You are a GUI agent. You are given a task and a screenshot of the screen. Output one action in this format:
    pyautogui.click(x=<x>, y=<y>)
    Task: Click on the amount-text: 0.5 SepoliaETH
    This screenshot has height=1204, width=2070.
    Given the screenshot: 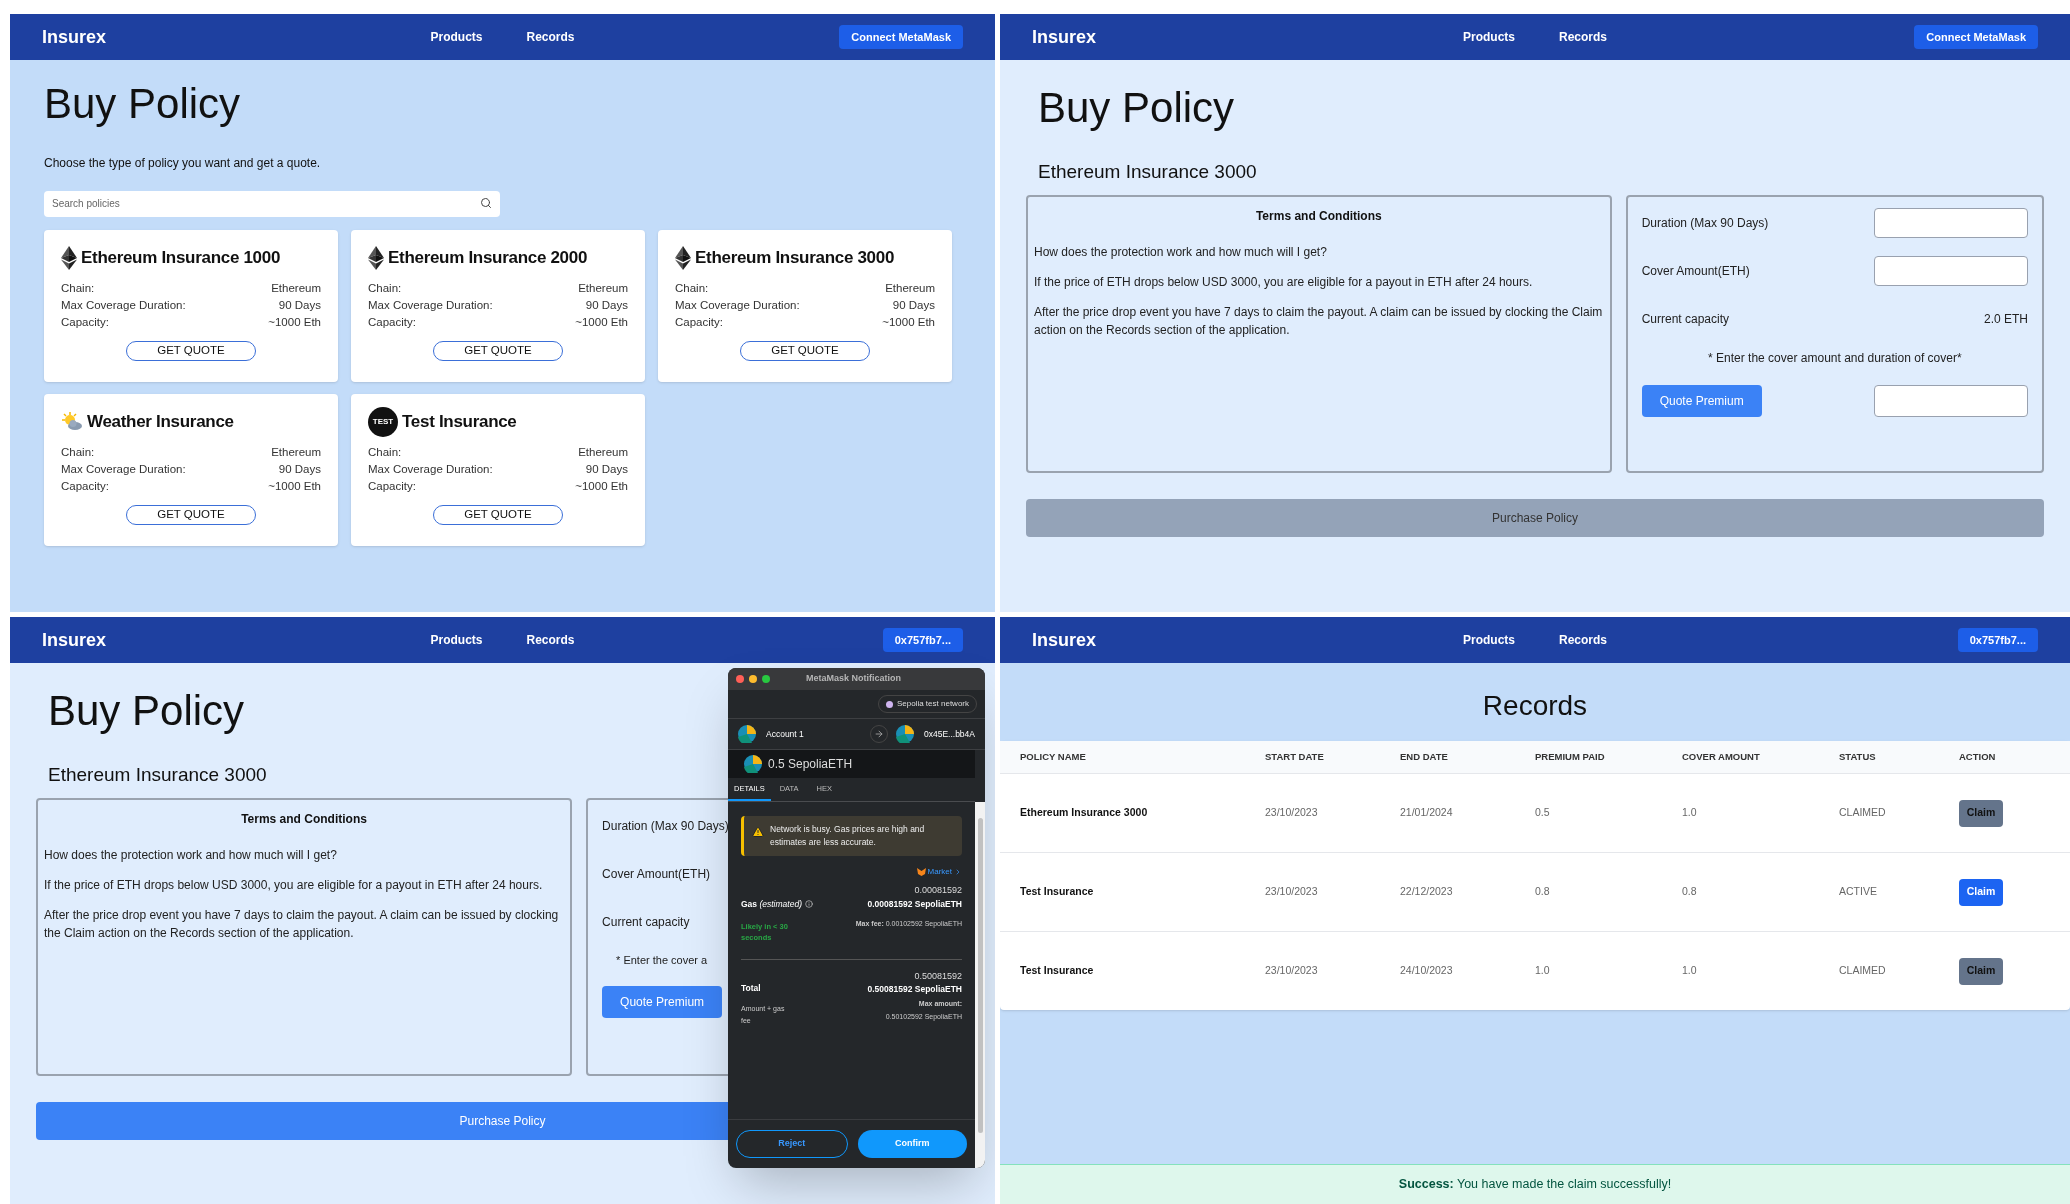 What is the action you would take?
    pyautogui.click(x=810, y=764)
    